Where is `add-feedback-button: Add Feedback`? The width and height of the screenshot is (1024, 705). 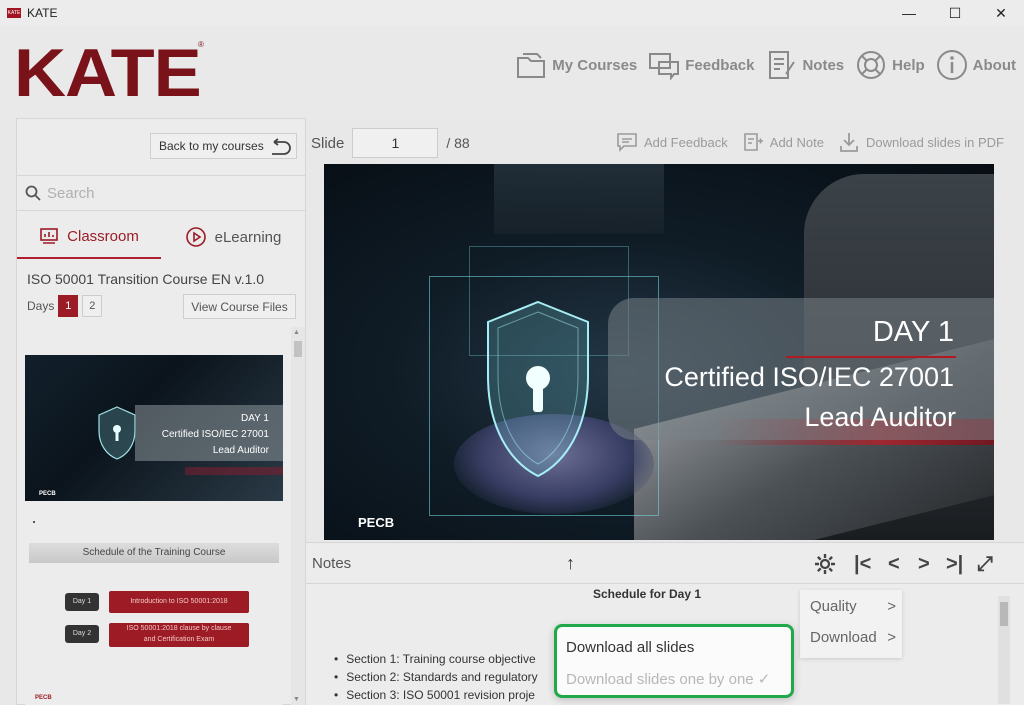 add-feedback-button: Add Feedback is located at coordinates (672, 142).